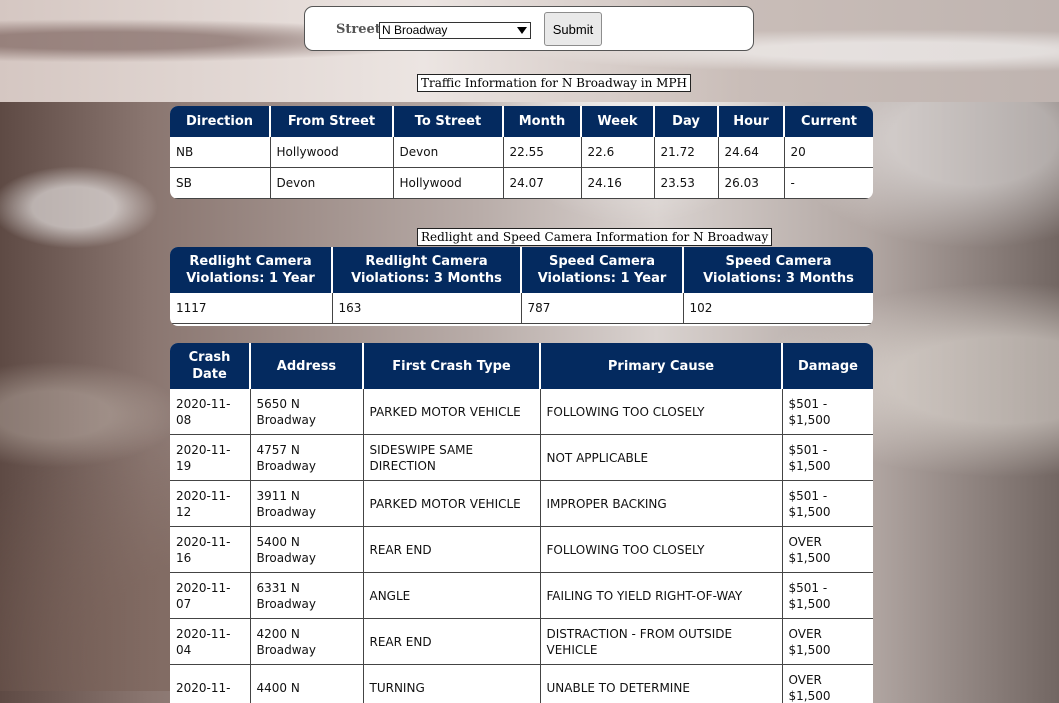 The width and height of the screenshot is (1059, 703). What do you see at coordinates (778, 308) in the screenshot?
I see `table-cell: 102` at bounding box center [778, 308].